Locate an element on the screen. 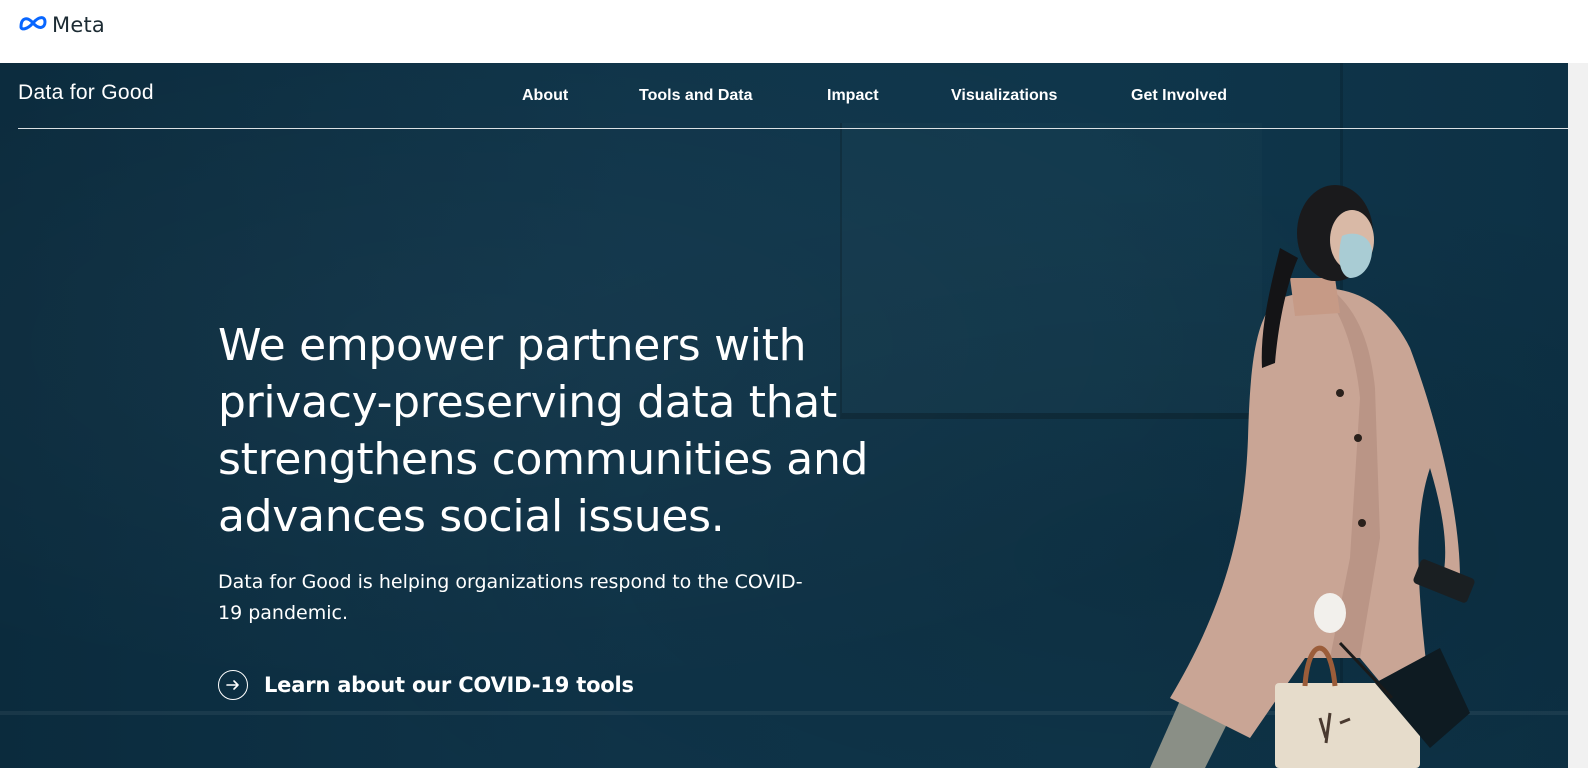  meta-logo: Meta is located at coordinates (61, 25).